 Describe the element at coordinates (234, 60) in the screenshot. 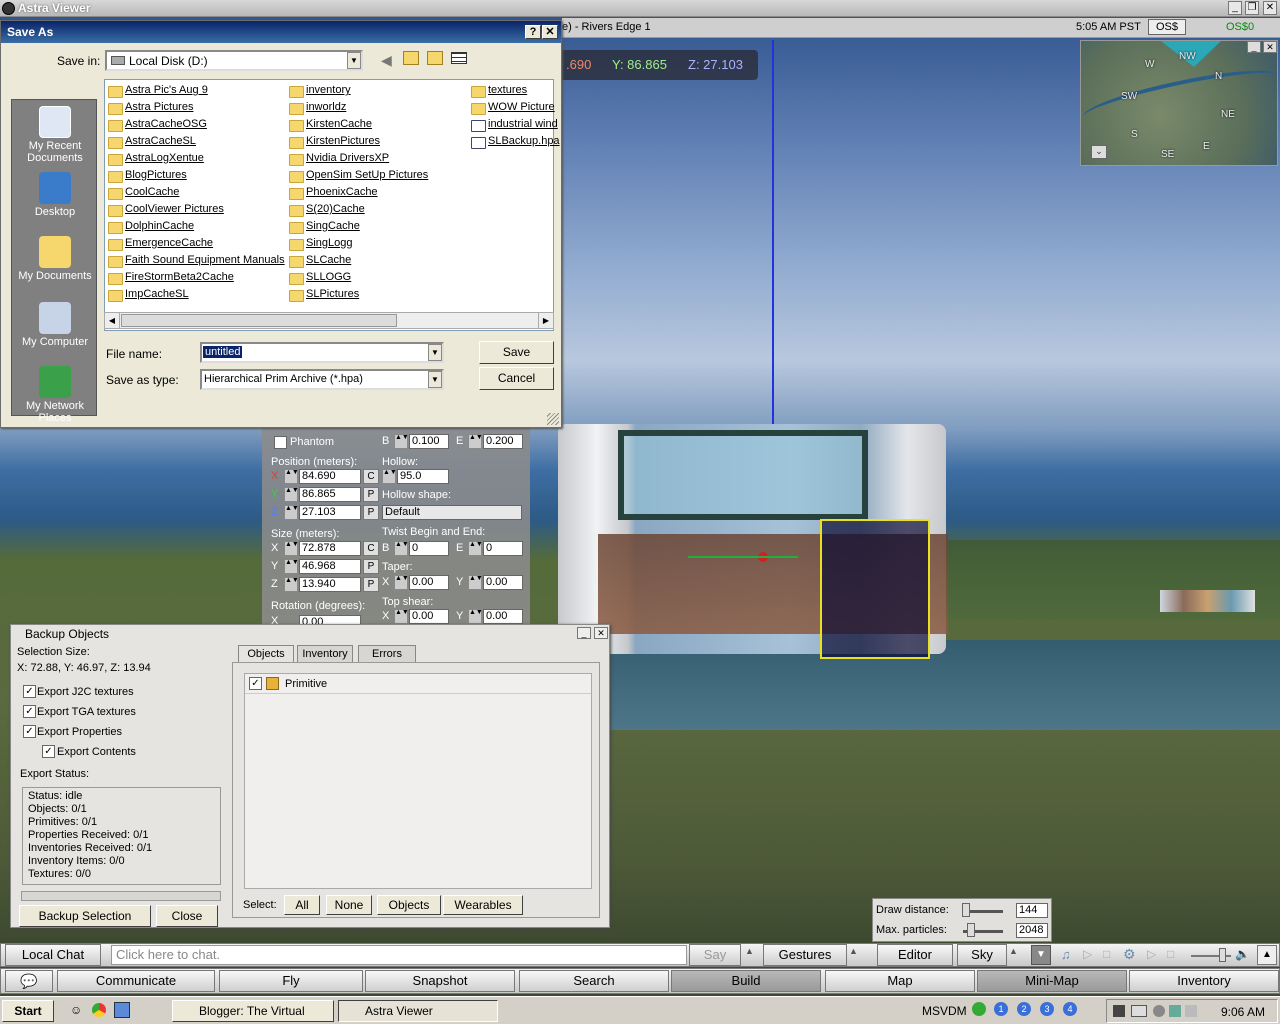

I see `save-in-select: Local Disk (D:) ▼` at that location.